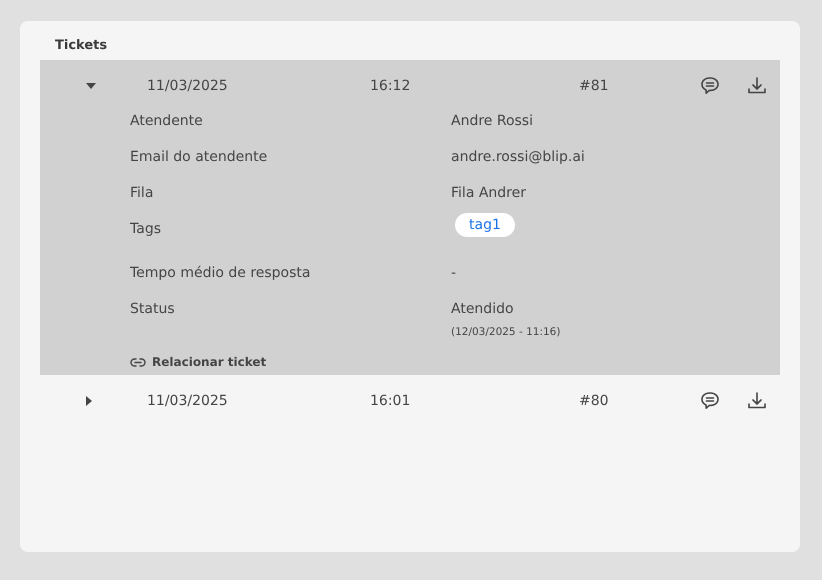  I want to click on relate-ticket-link: Relacionar ticket, so click(198, 362).